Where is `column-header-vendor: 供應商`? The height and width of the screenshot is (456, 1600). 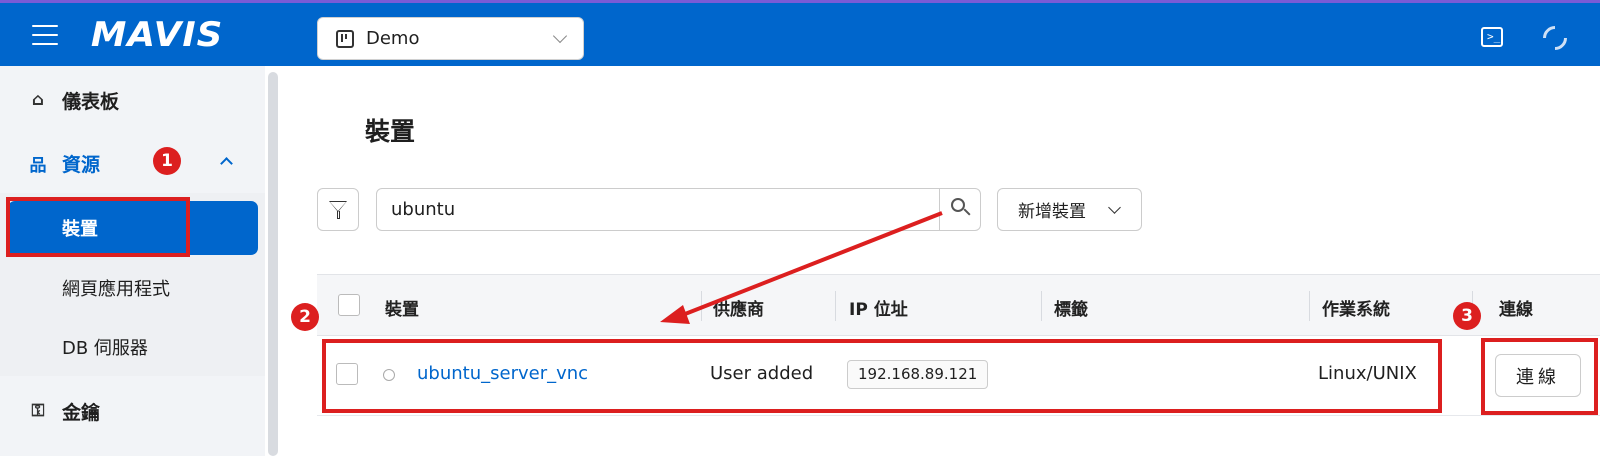
column-header-vendor: 供應商 is located at coordinates (738, 307).